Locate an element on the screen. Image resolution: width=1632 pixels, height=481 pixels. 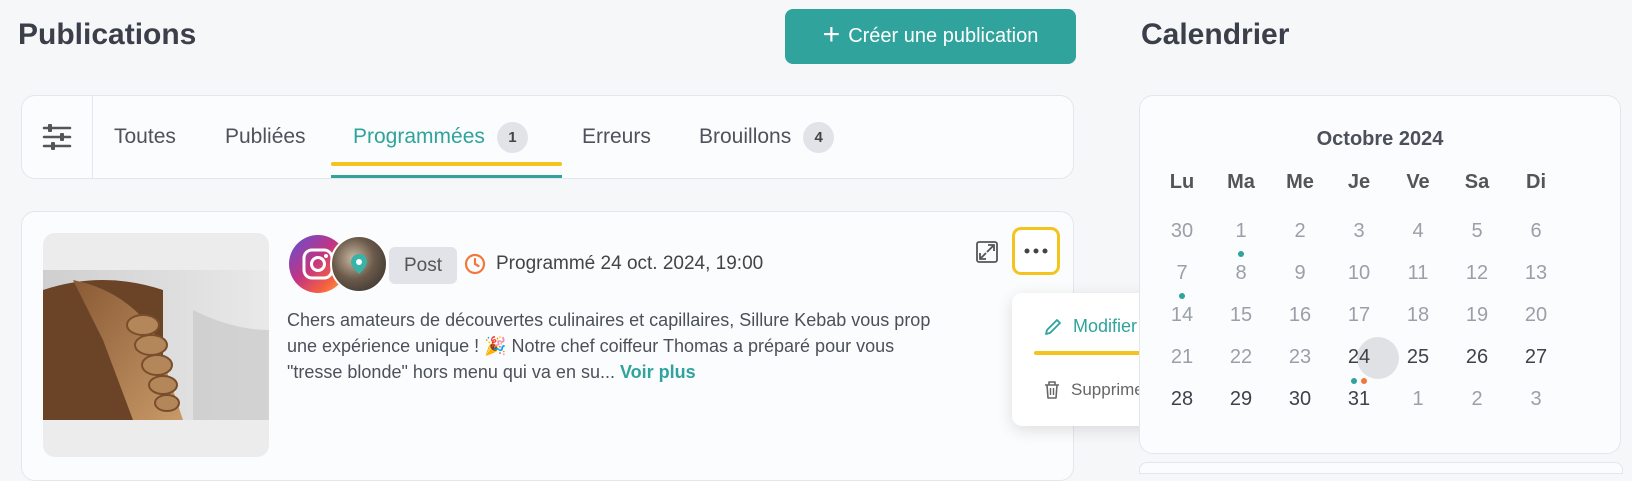
post-thumbnail is located at coordinates (156, 345).